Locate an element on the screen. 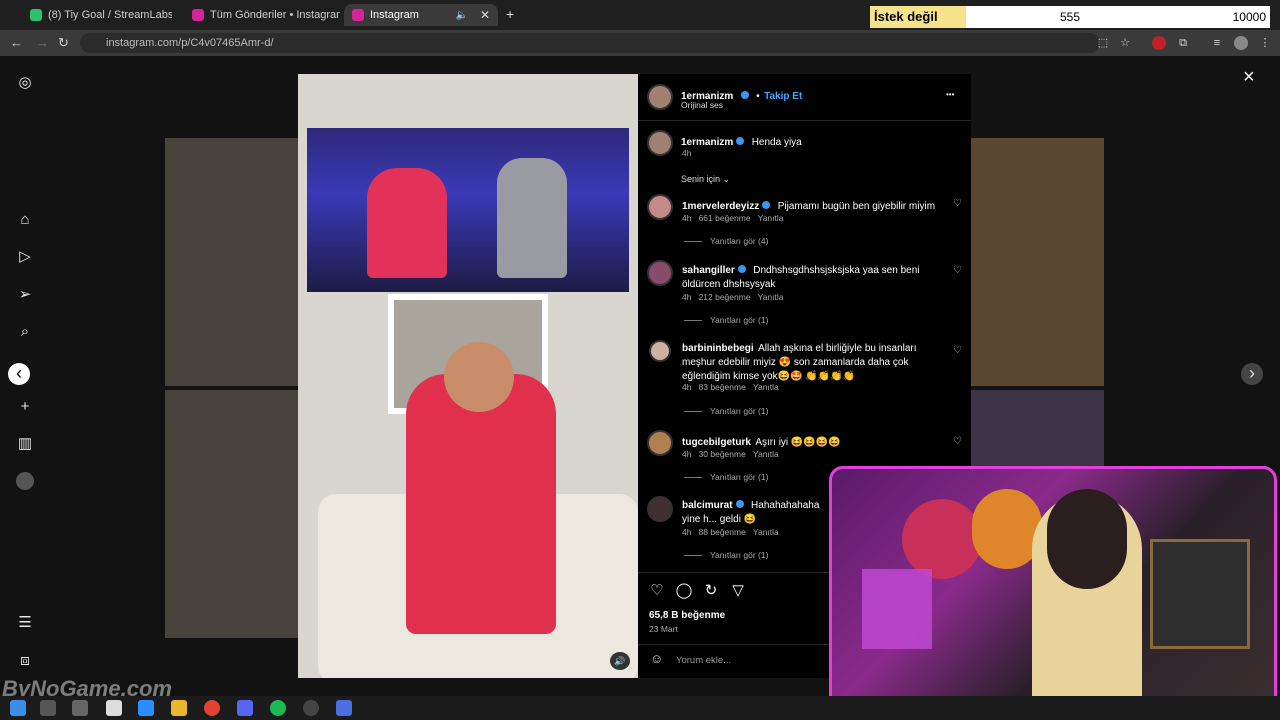 This screenshot has height=720, width=1280. browser-menu-icon: ⋮ is located at coordinates (1265, 43).